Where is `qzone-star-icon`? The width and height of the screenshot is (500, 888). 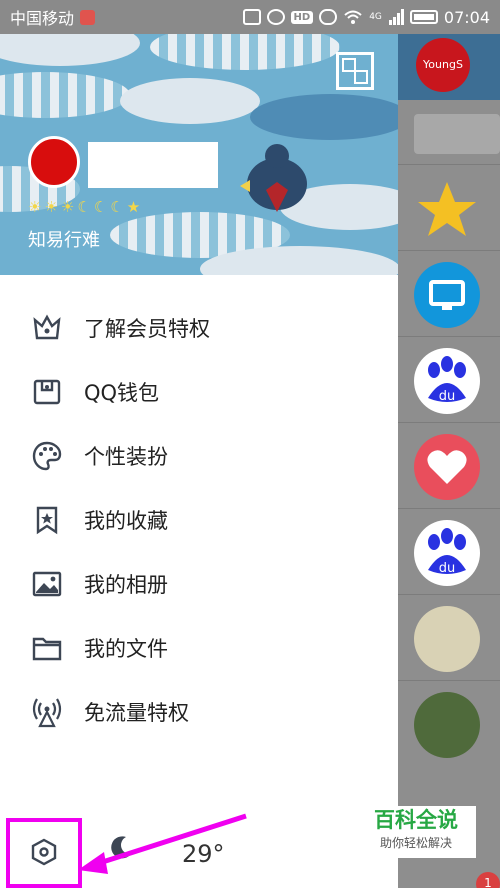 qzone-star-icon is located at coordinates (447, 209).